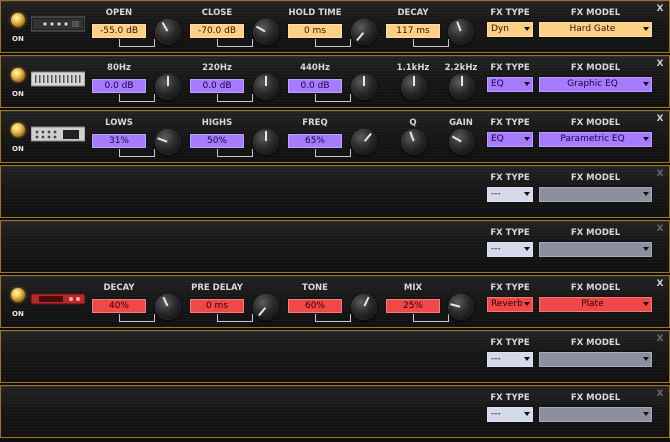 Image resolution: width=670 pixels, height=442 pixels. Describe the element at coordinates (315, 288) in the screenshot. I see `param-label: TONE` at that location.